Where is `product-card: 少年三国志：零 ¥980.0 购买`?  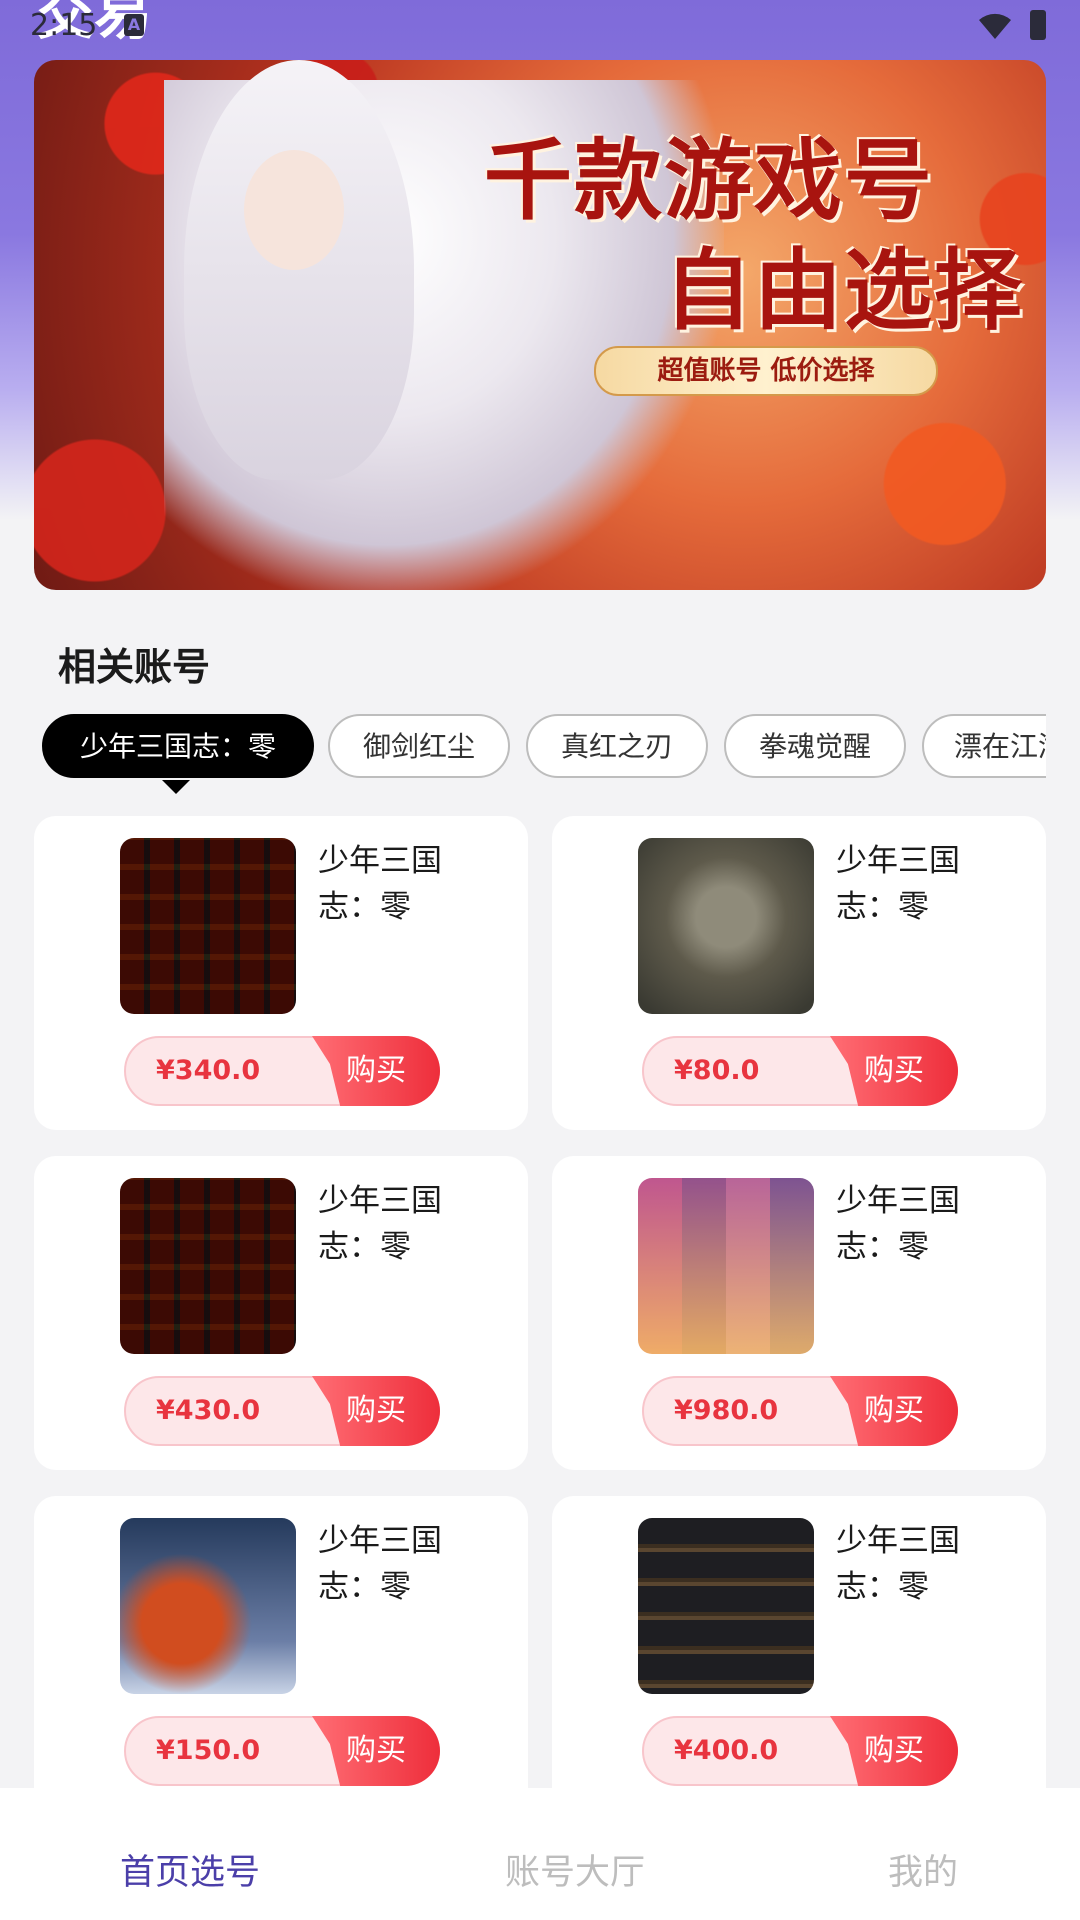 product-card: 少年三国志：零 ¥980.0 购买 is located at coordinates (799, 1313).